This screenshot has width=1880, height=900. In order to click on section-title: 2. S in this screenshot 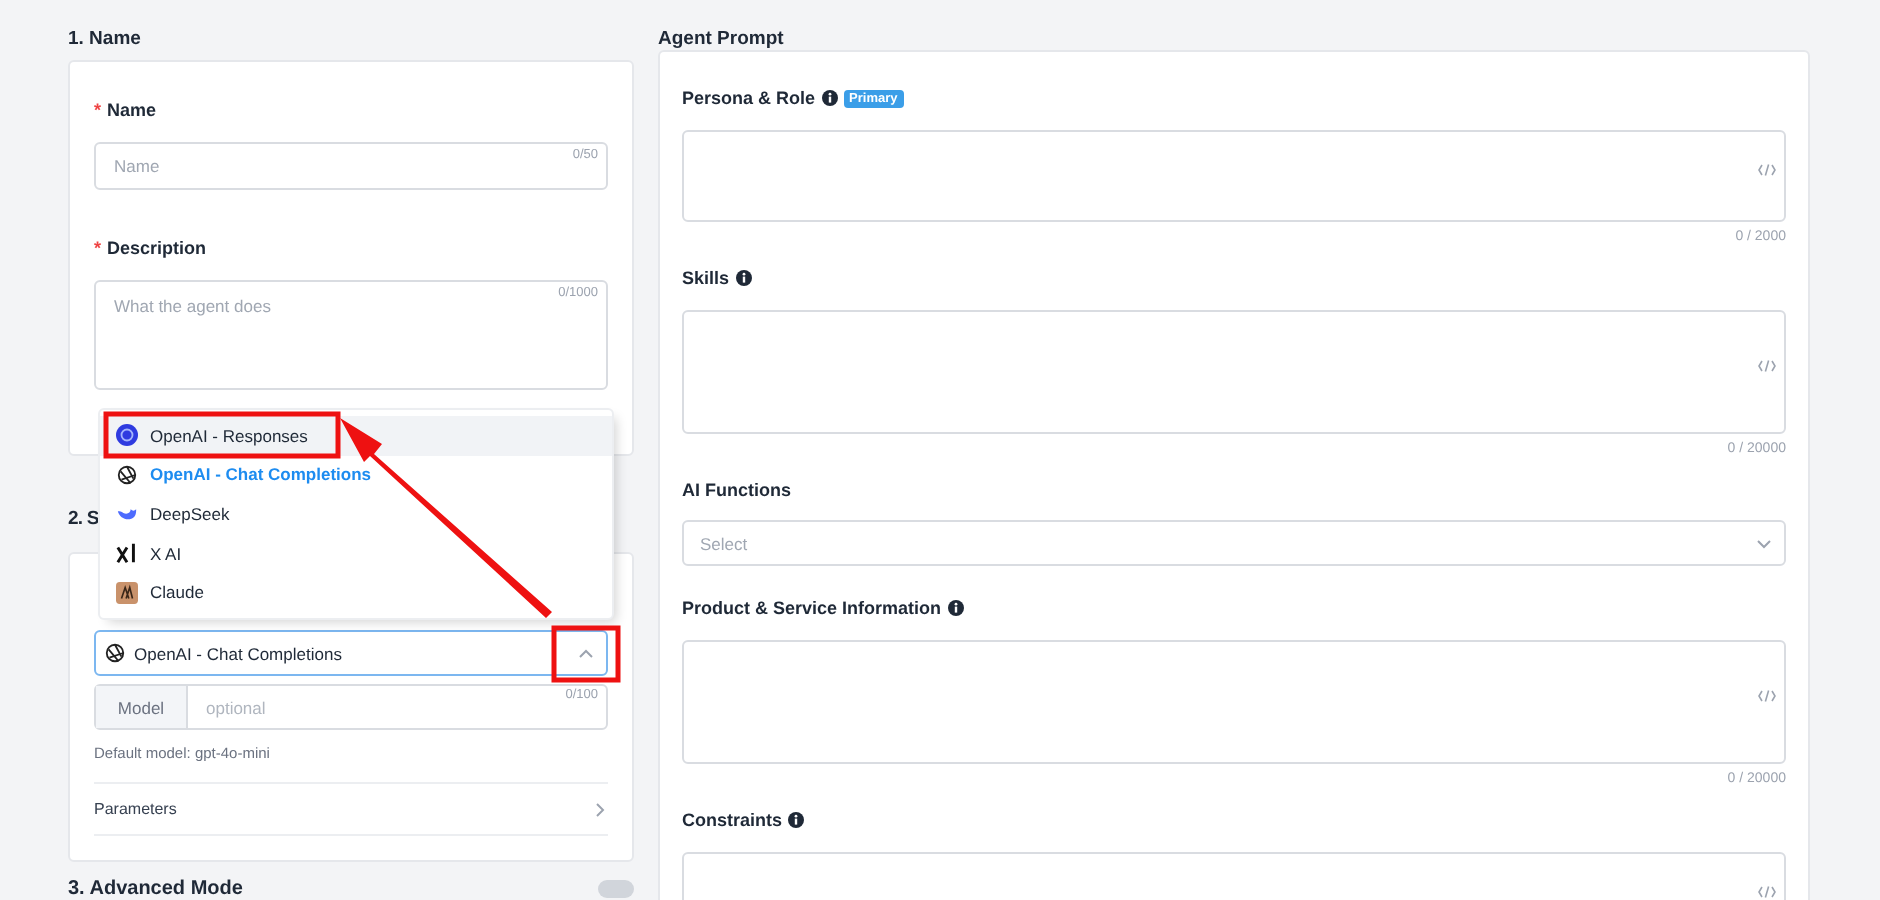, I will do `click(83, 519)`.